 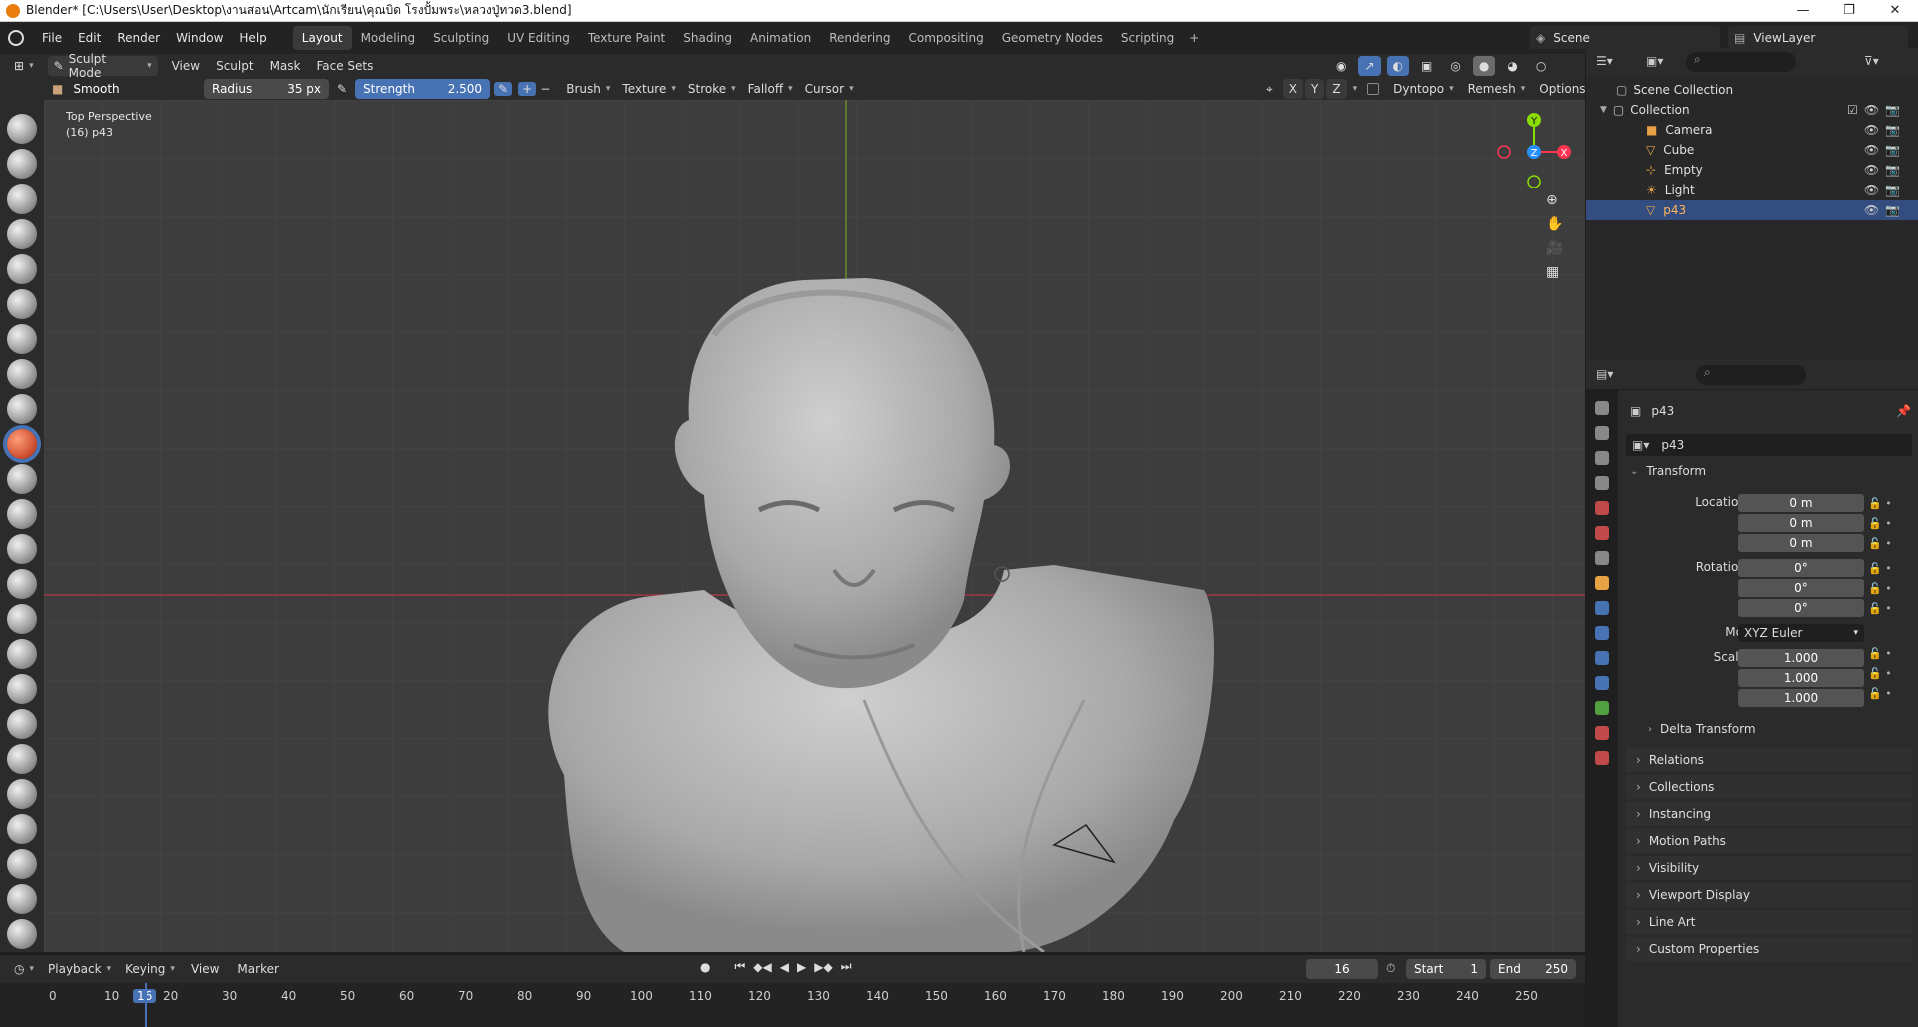 What do you see at coordinates (22, 689) in the screenshot?
I see `elastic-deform-brush-icon` at bounding box center [22, 689].